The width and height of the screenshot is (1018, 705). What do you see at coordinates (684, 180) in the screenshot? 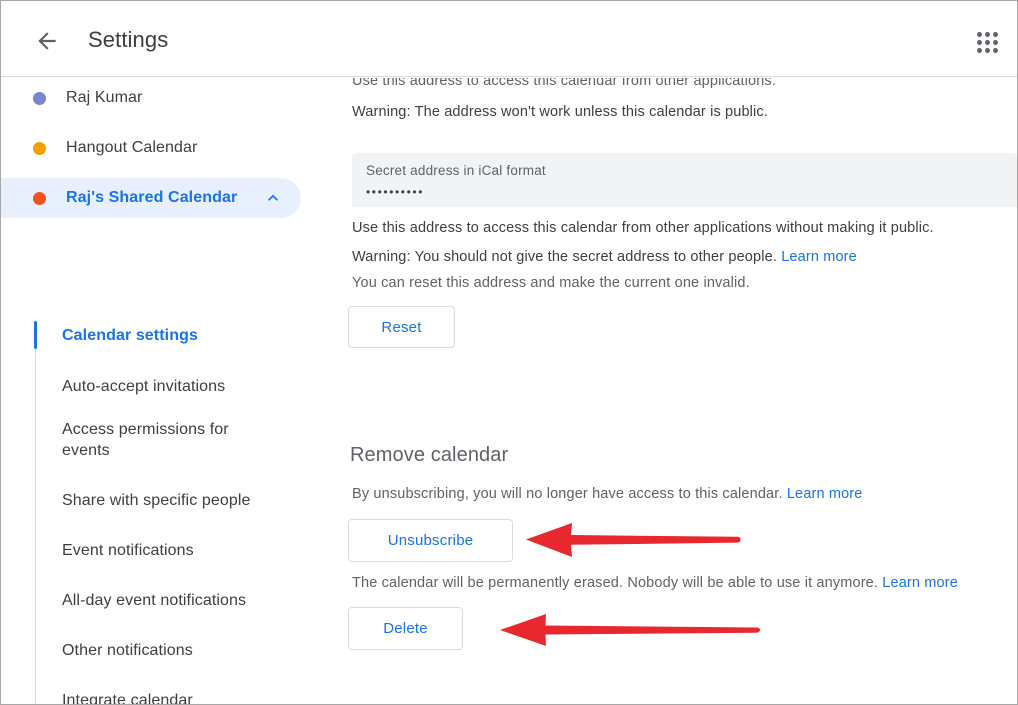
I see `secret-ical-address-field: Secret address in iCal format ••••••••••` at bounding box center [684, 180].